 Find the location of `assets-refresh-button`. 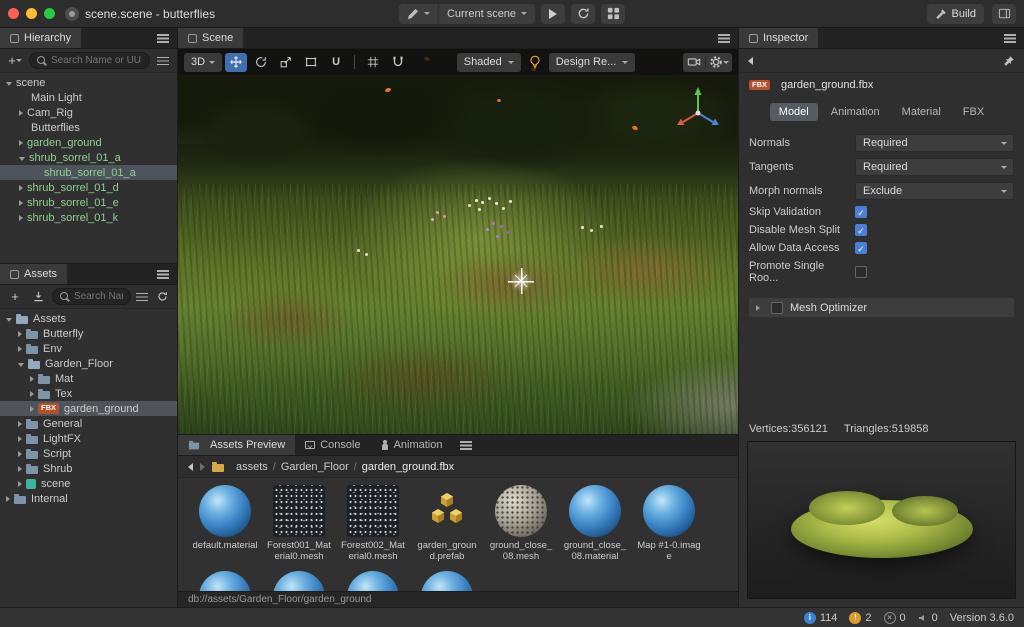

assets-refresh-button is located at coordinates (162, 296).